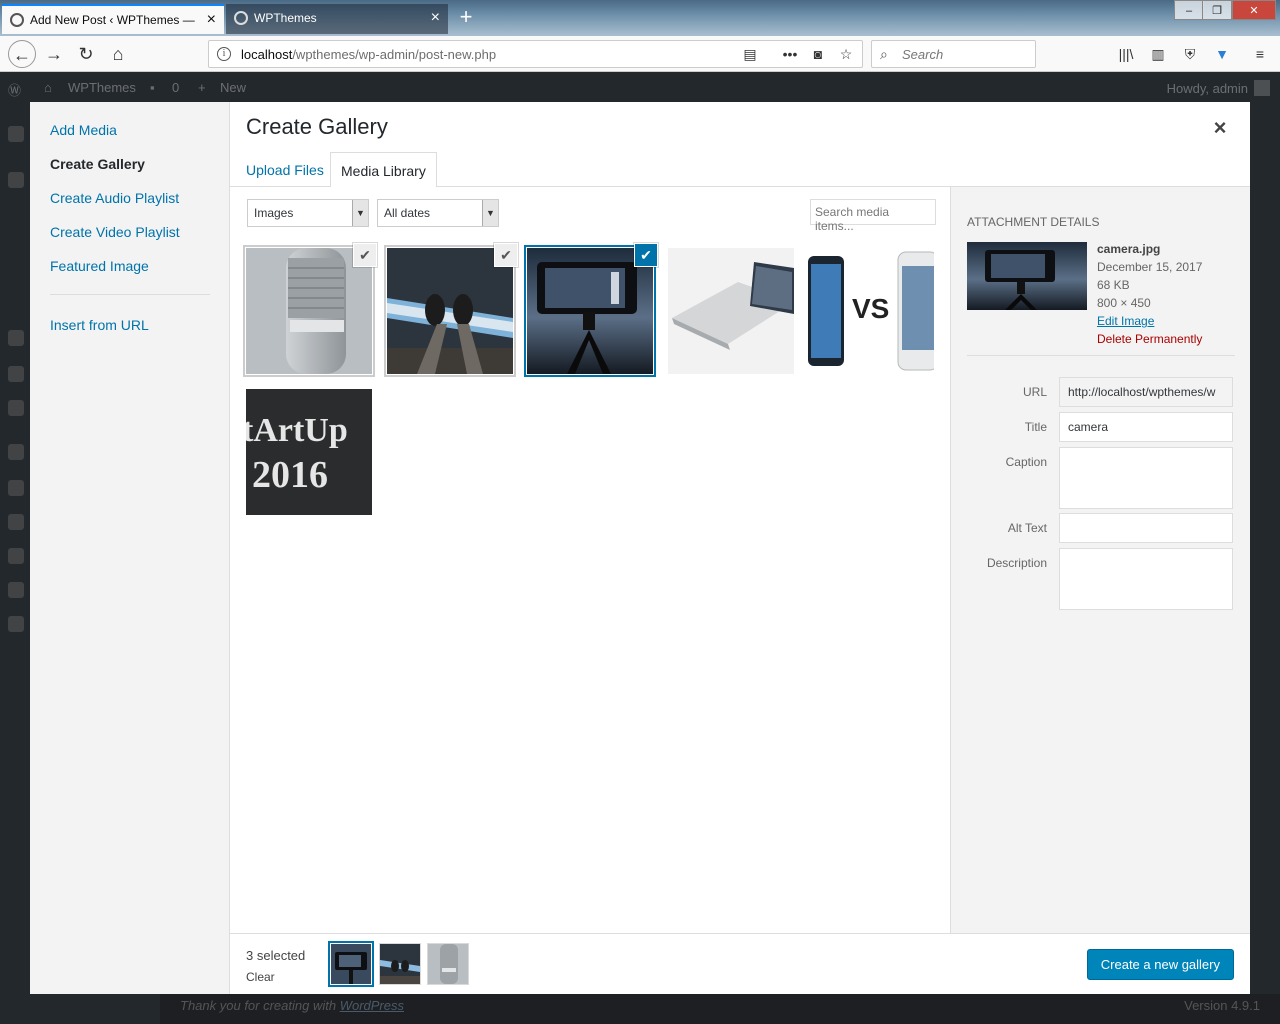 This screenshot has height=1024, width=1280. What do you see at coordinates (290, 475) in the screenshot?
I see `svg-text: 2016` at bounding box center [290, 475].